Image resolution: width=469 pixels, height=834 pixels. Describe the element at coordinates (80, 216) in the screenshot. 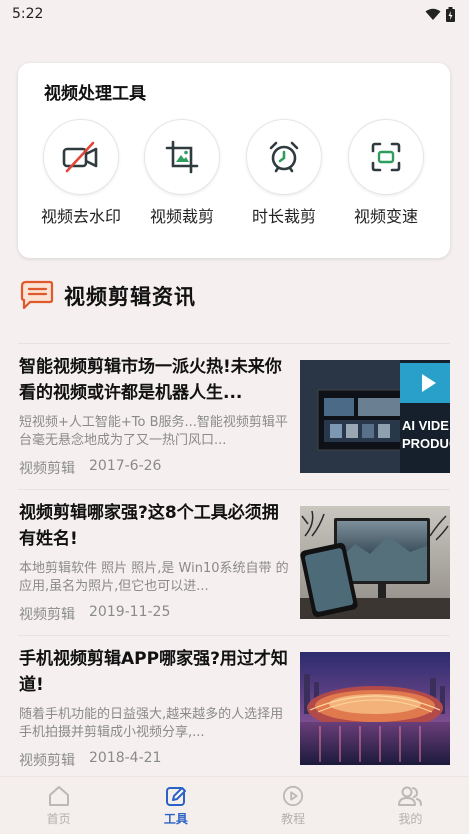

I see `tool-label: 视频去水印` at that location.